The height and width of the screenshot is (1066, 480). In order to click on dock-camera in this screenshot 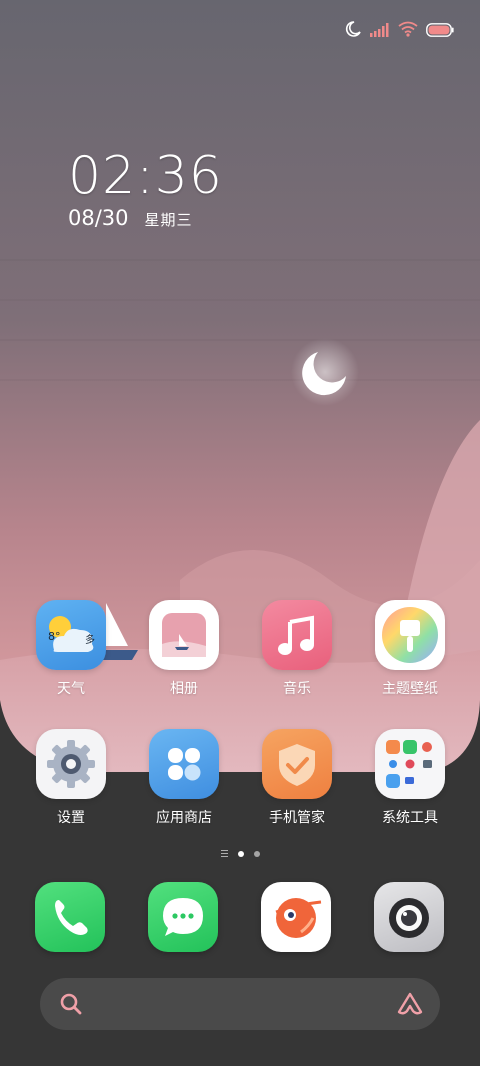, I will do `click(409, 917)`.